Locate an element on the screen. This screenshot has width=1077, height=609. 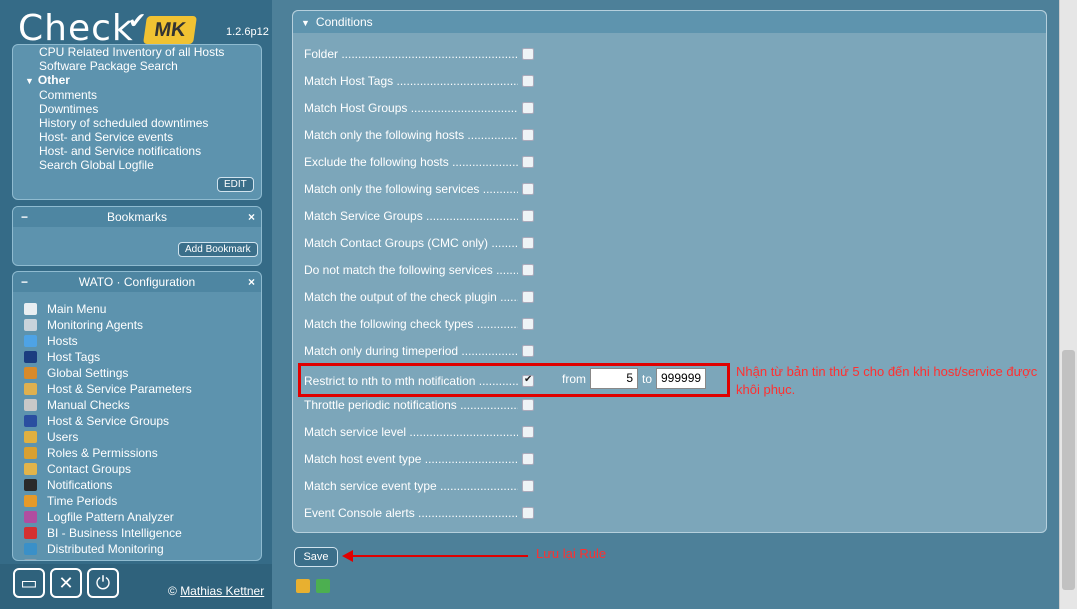
view-link: Host- and Service notifications is located at coordinates (137, 151).